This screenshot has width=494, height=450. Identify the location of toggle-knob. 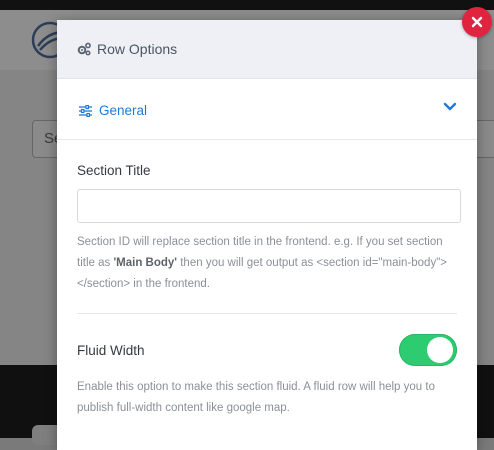
(440, 350).